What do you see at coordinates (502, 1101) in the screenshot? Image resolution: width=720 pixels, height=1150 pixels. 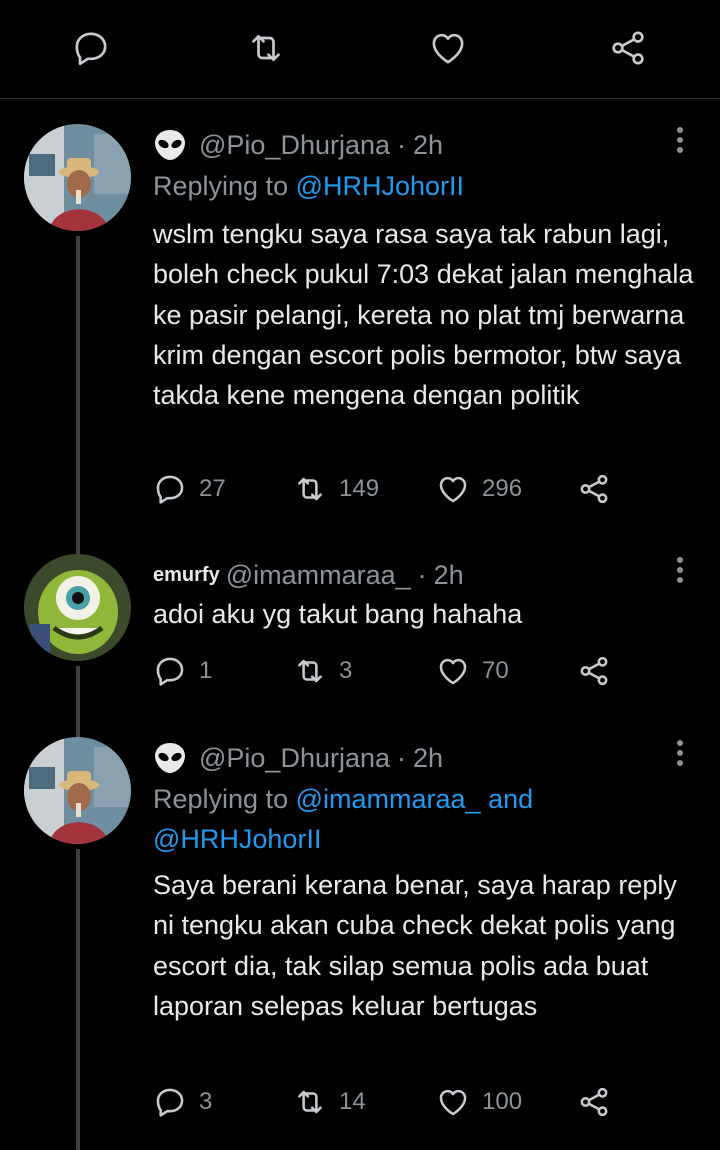 I see `like-count: 100` at bounding box center [502, 1101].